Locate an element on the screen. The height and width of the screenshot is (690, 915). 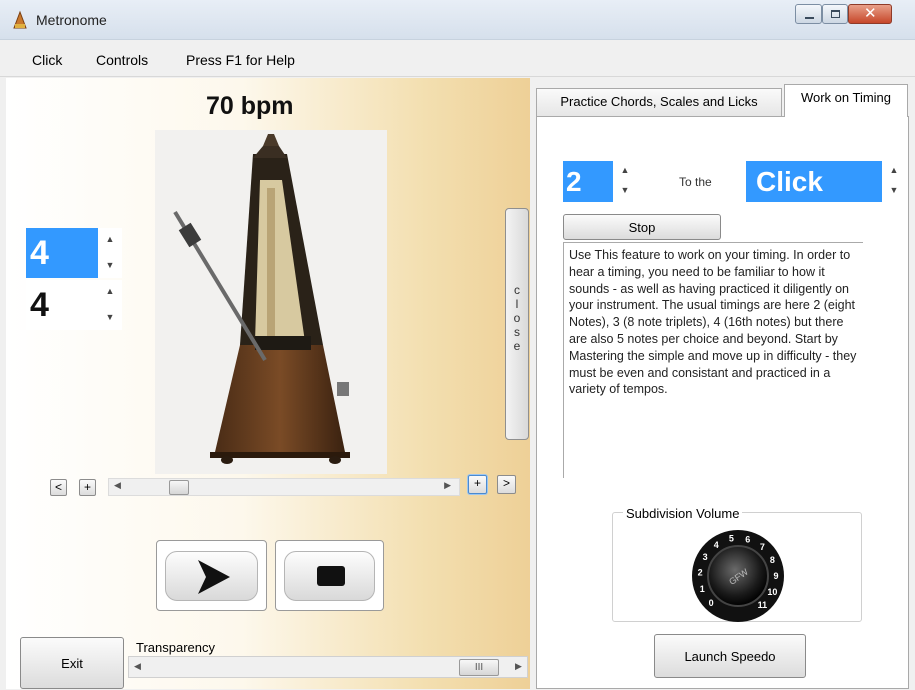
menu-controls: Controls is located at coordinates (122, 60).